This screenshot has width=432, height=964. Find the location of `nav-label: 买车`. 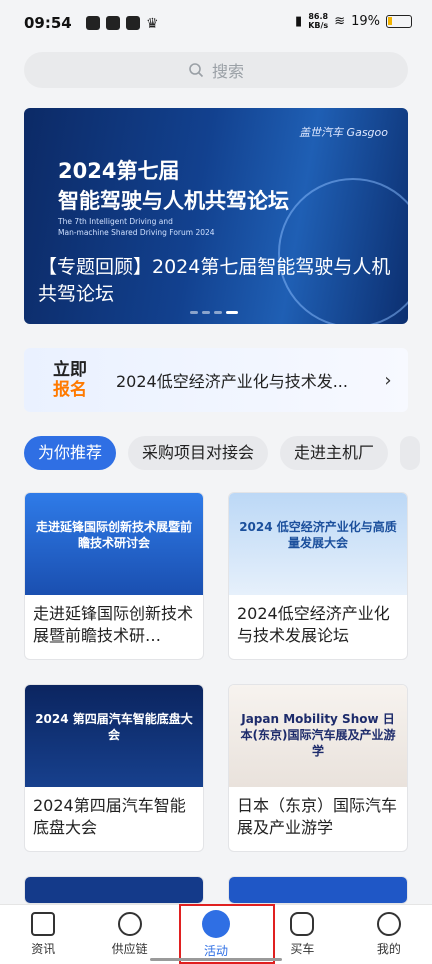

nav-label: 买车 is located at coordinates (302, 949).